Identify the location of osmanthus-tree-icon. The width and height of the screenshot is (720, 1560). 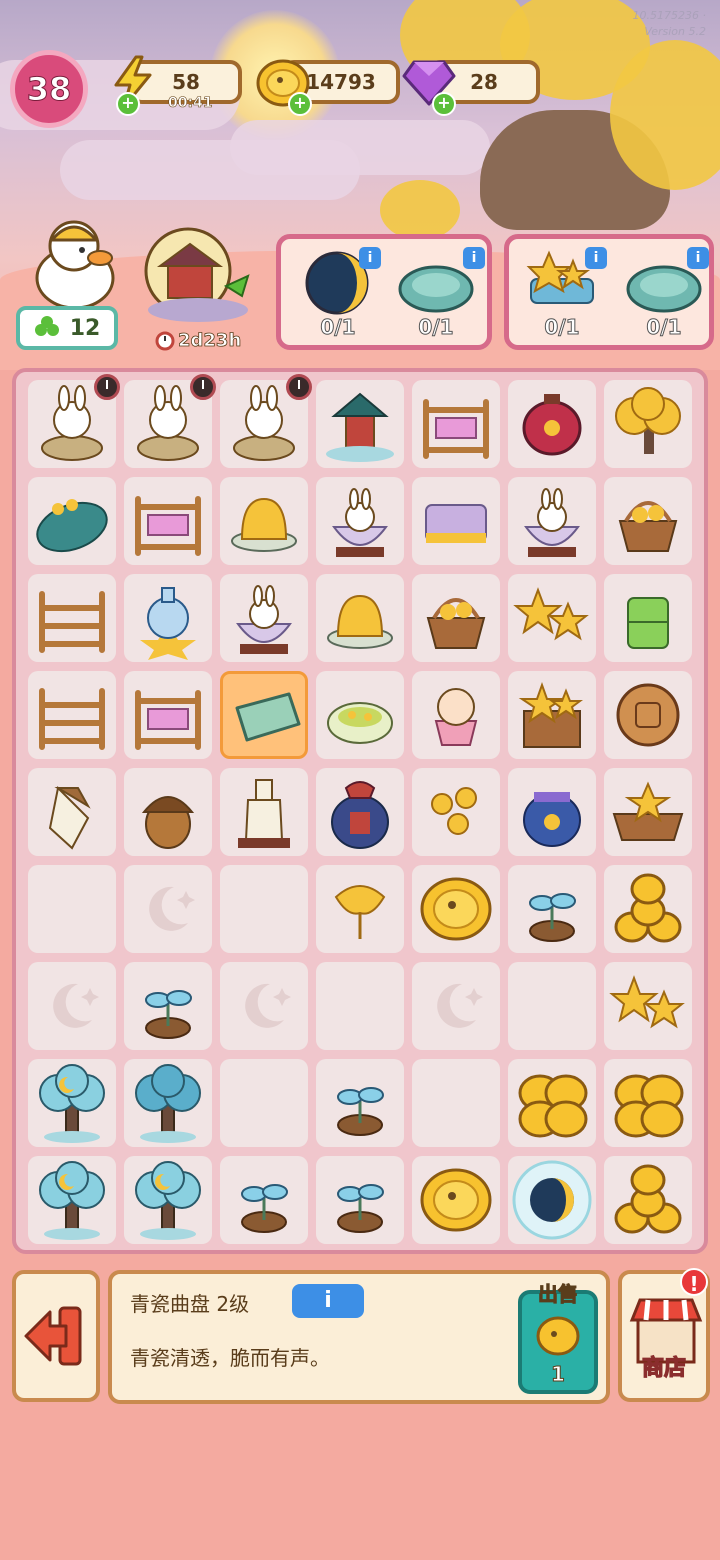
(648, 424).